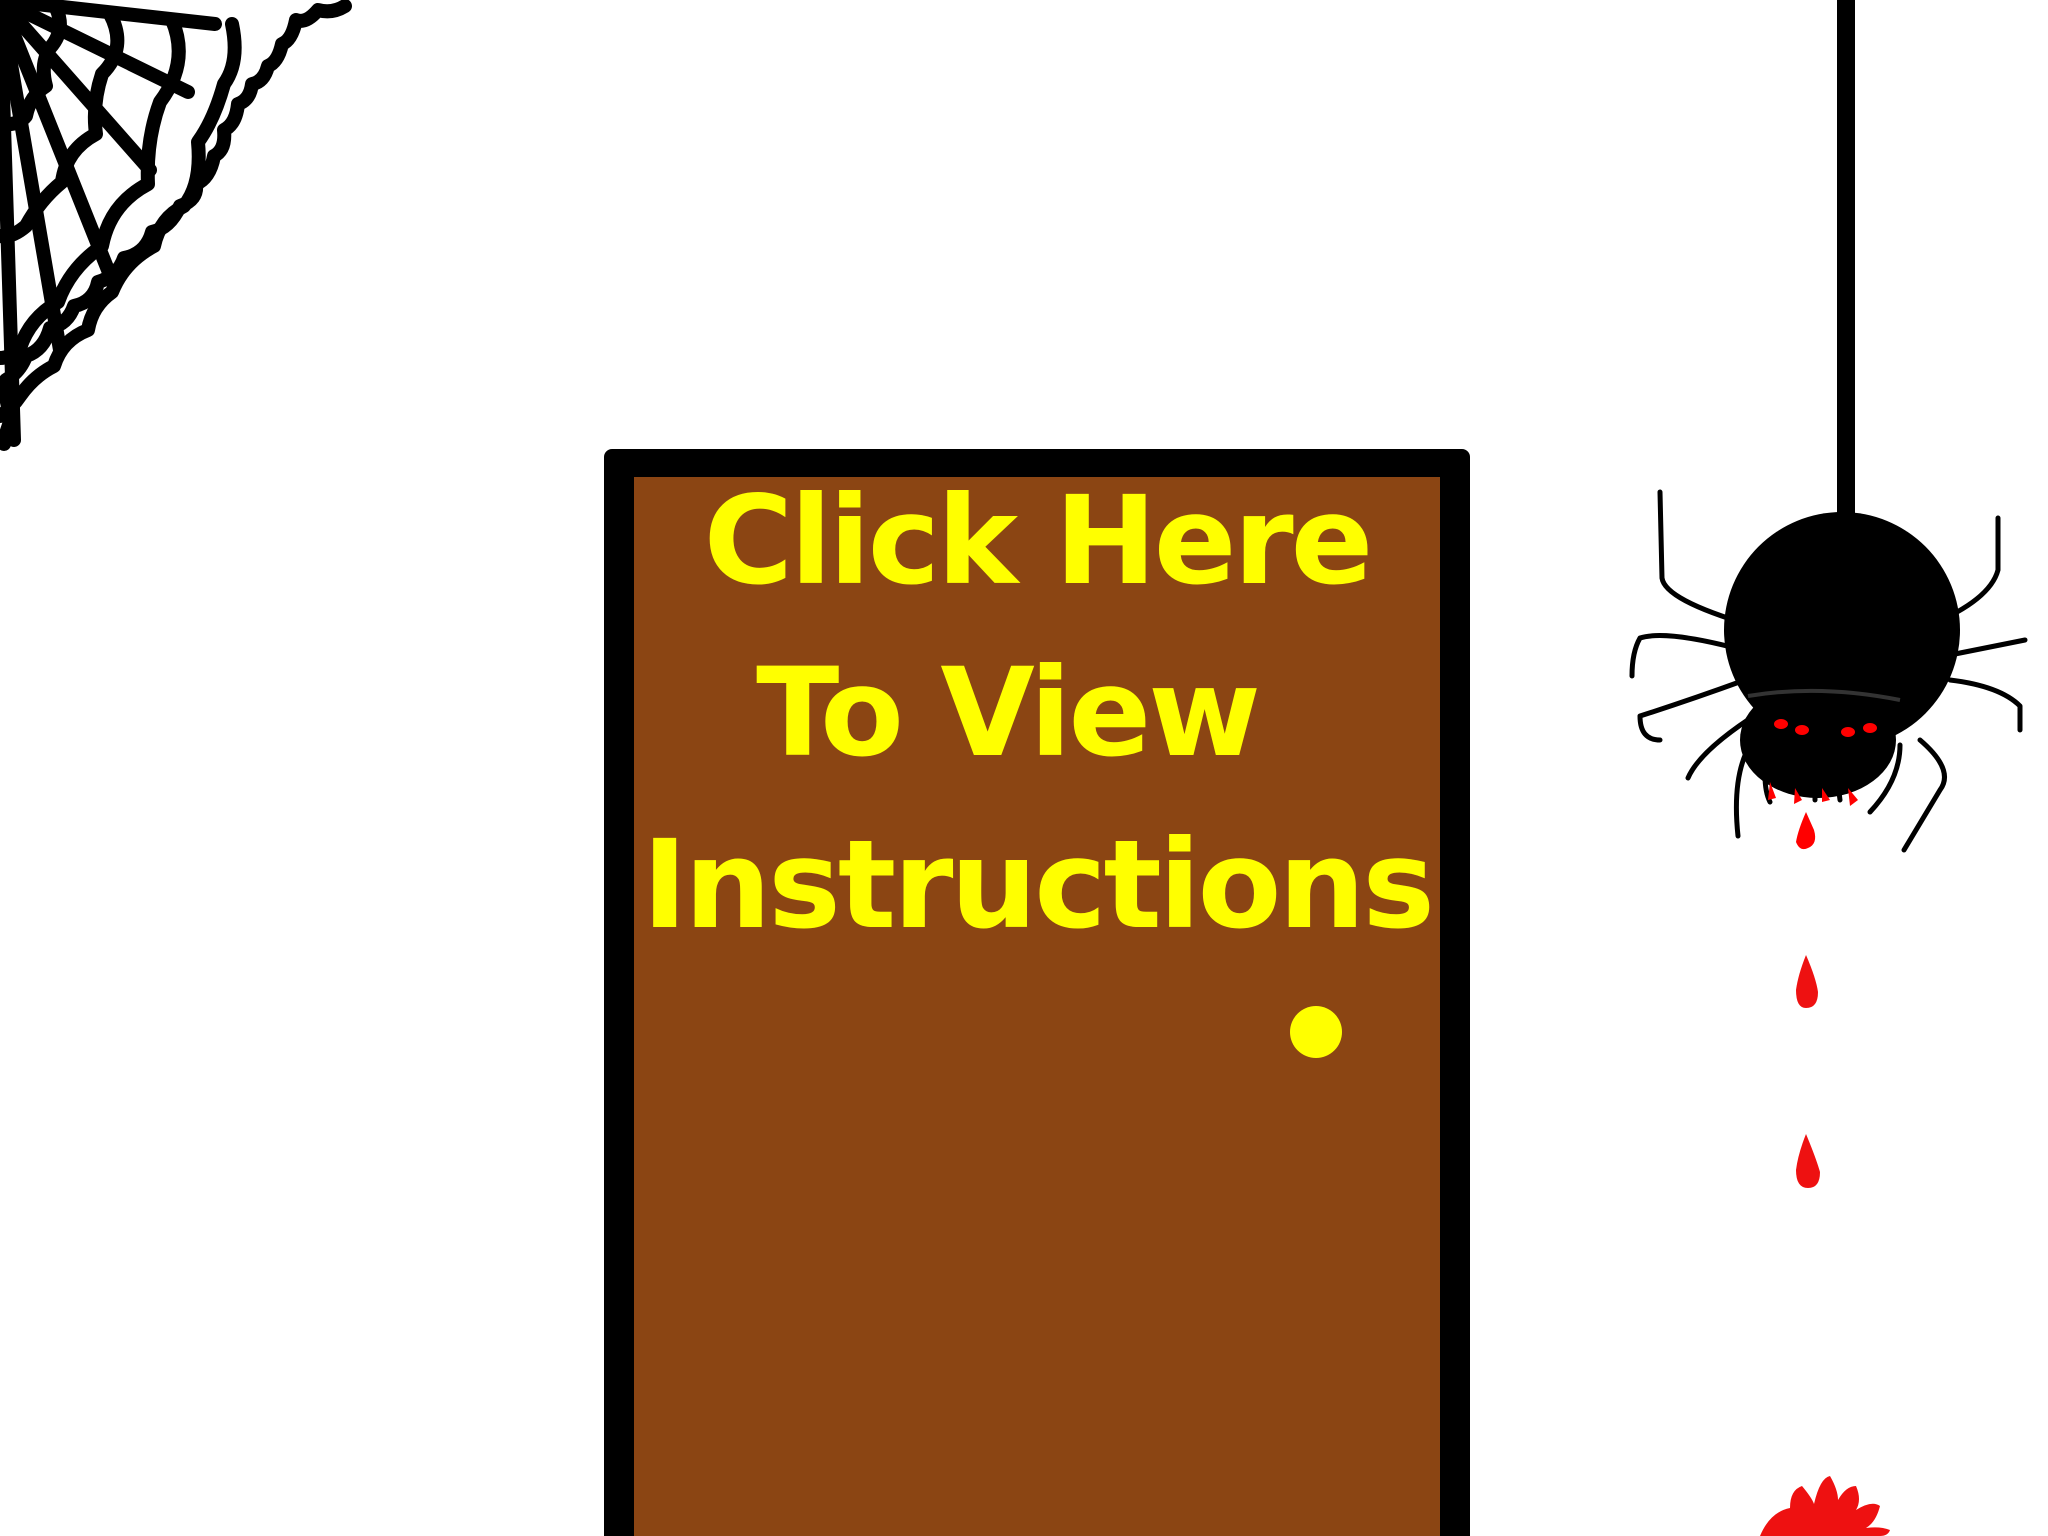 The width and height of the screenshot is (2048, 1536). Describe the element at coordinates (1038, 885) in the screenshot. I see `door-label-line3: Instructions` at that location.